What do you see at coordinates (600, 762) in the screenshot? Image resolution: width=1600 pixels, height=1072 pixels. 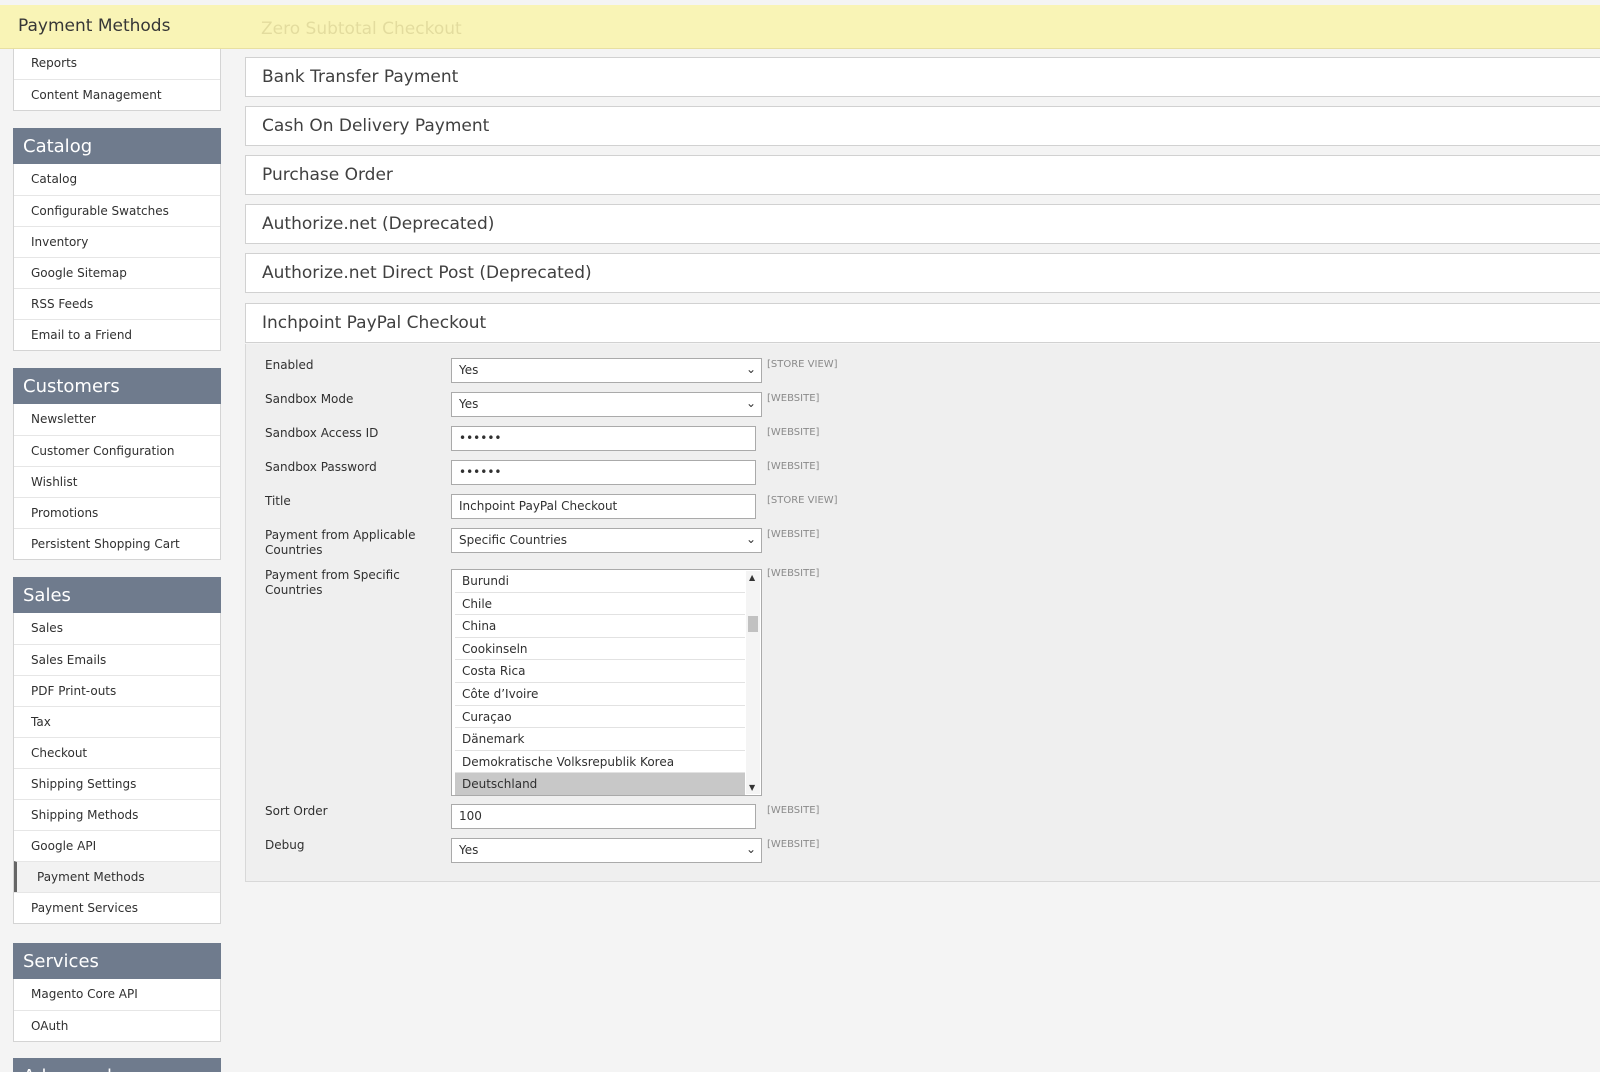 I see `country-option: Demokratische Volksrepublik Korea` at bounding box center [600, 762].